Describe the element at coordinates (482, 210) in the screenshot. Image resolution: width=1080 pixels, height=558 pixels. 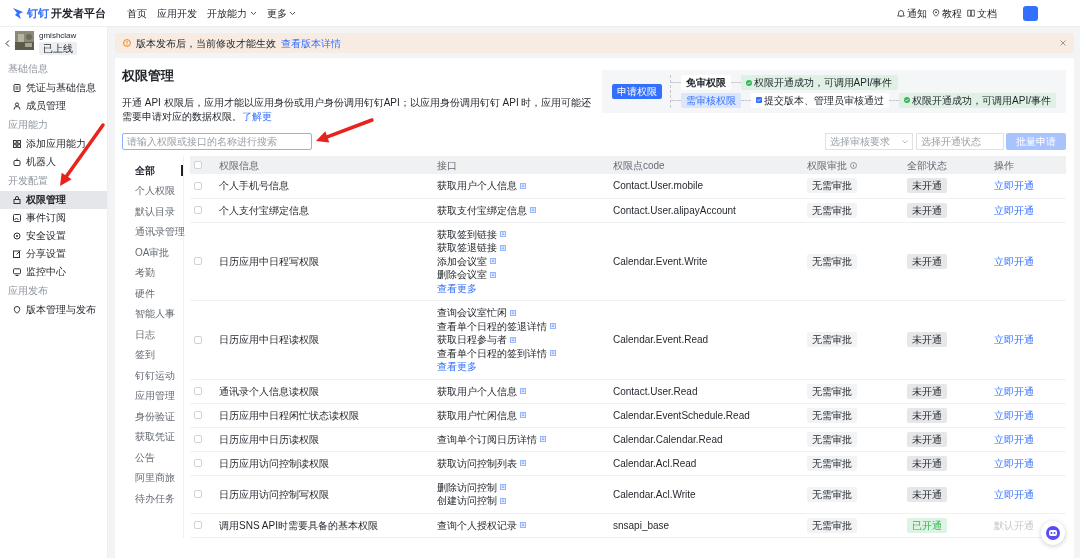
I see `api-name: 获取支付宝绑定信息` at that location.